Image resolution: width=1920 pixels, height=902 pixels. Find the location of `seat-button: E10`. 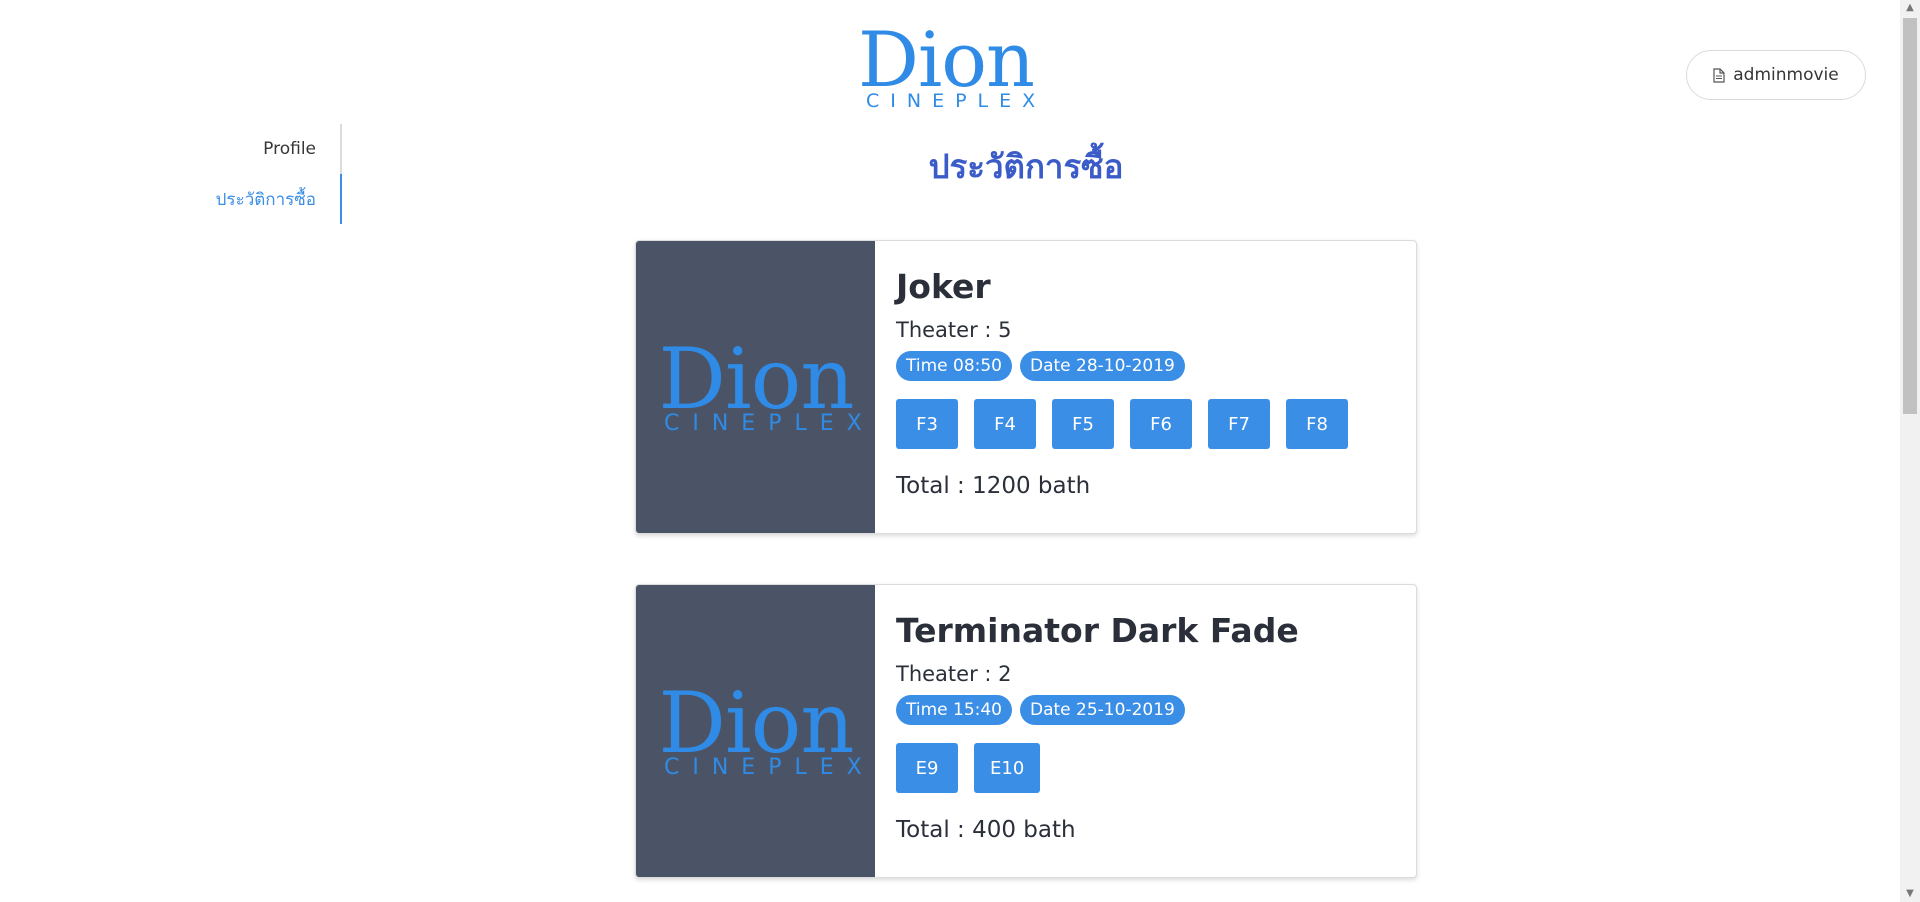

seat-button: E10 is located at coordinates (1007, 768).